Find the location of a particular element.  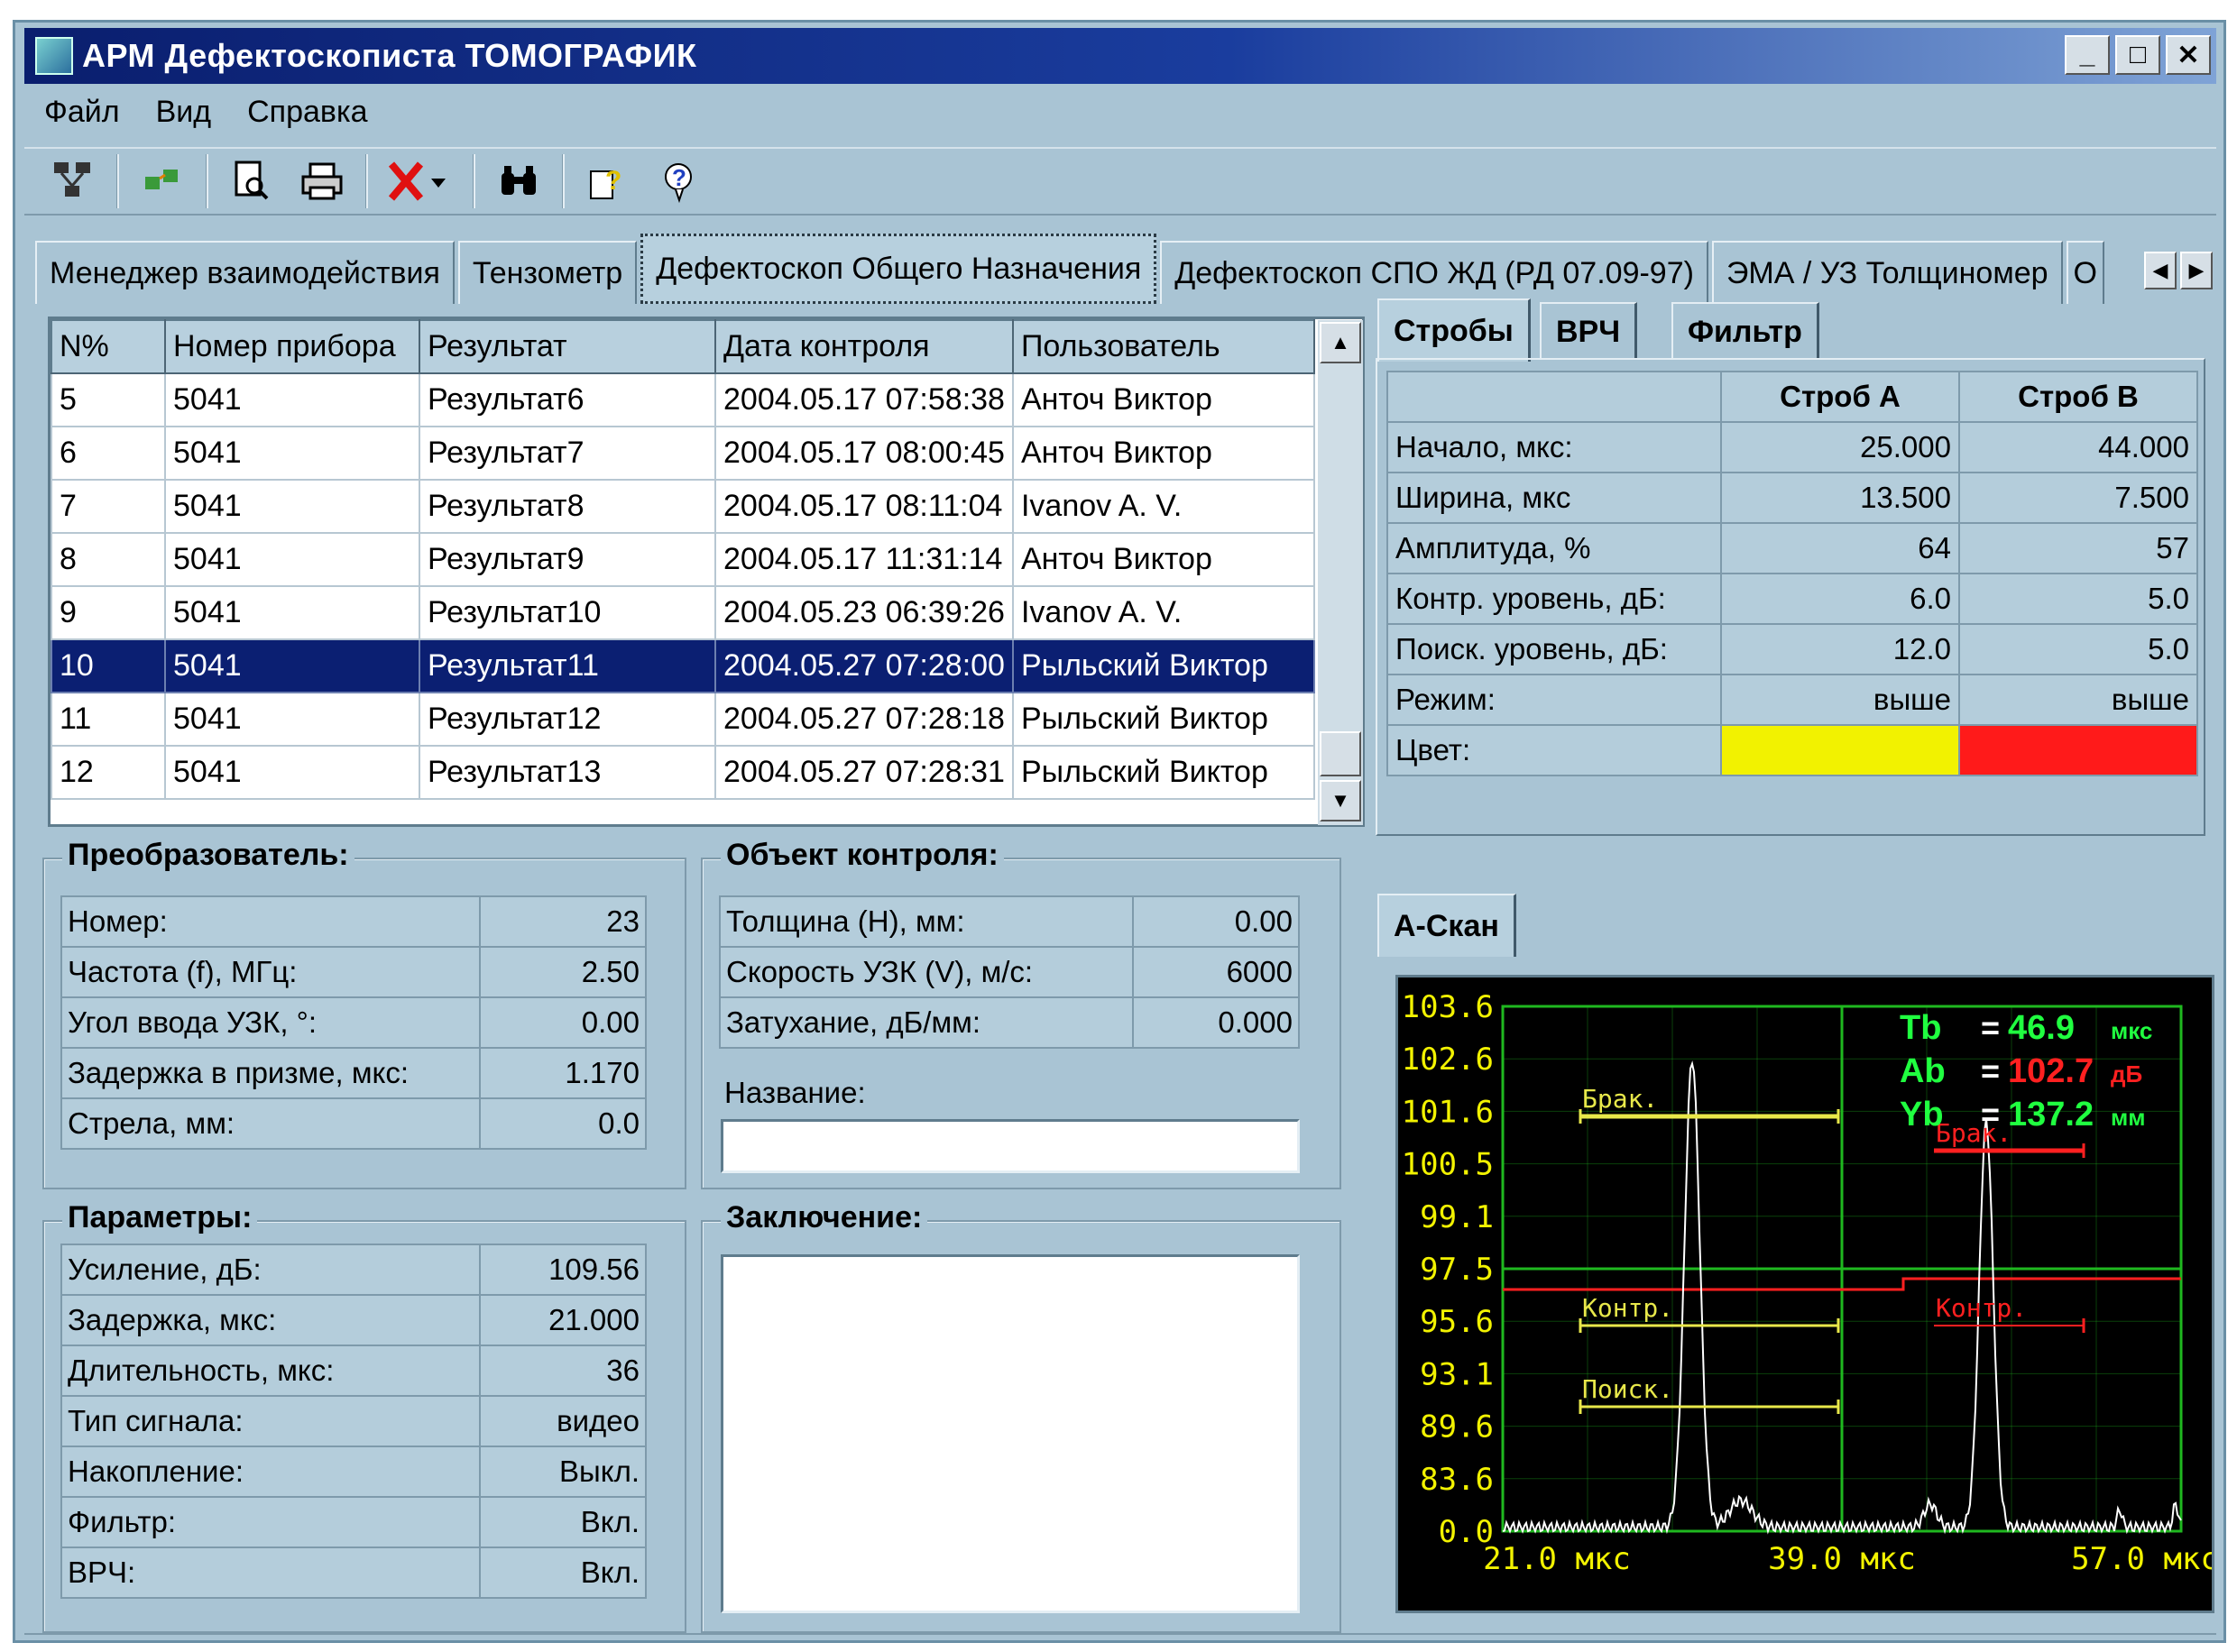

column-header: Номер прибора is located at coordinates (292, 346).